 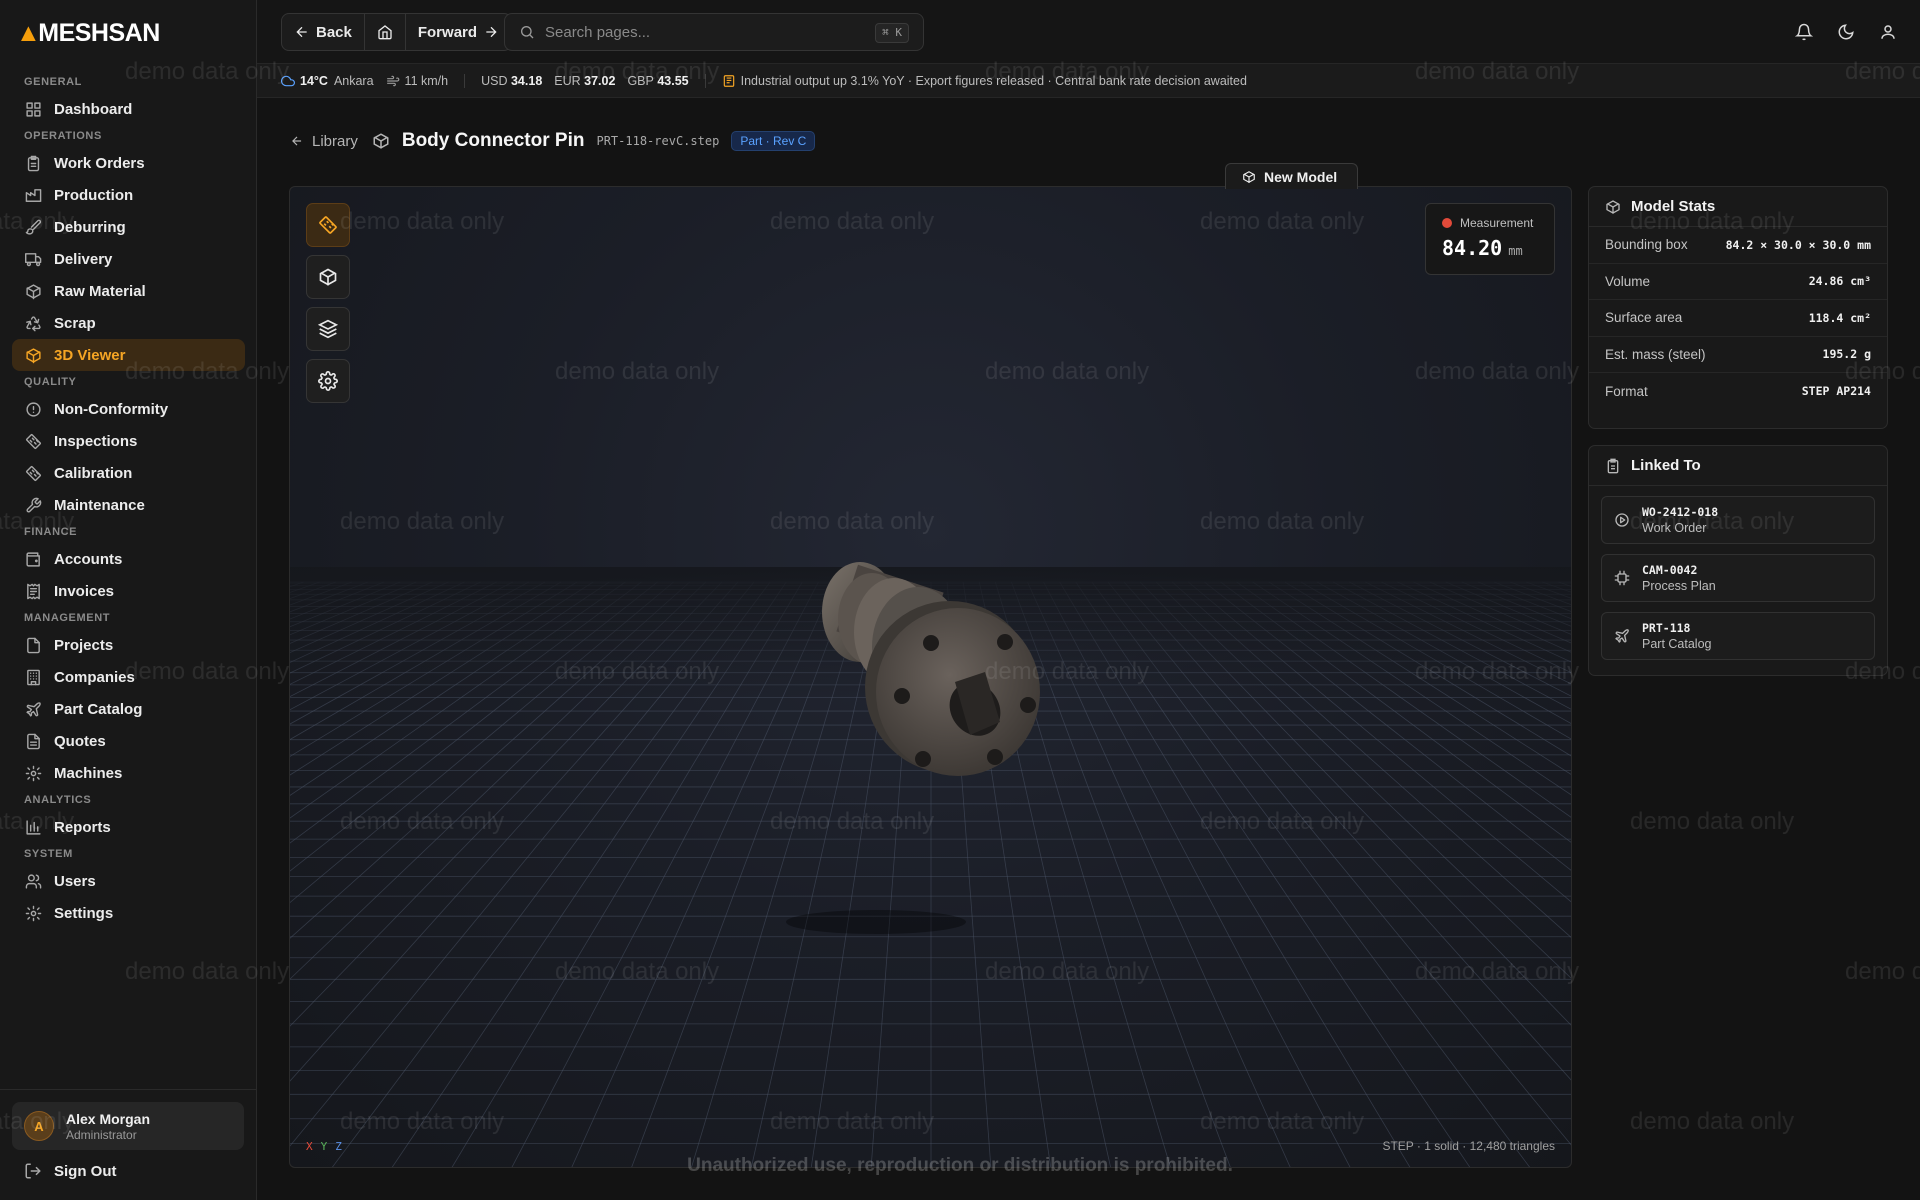 I want to click on sidebar-item-users: Users, so click(x=128, y=881).